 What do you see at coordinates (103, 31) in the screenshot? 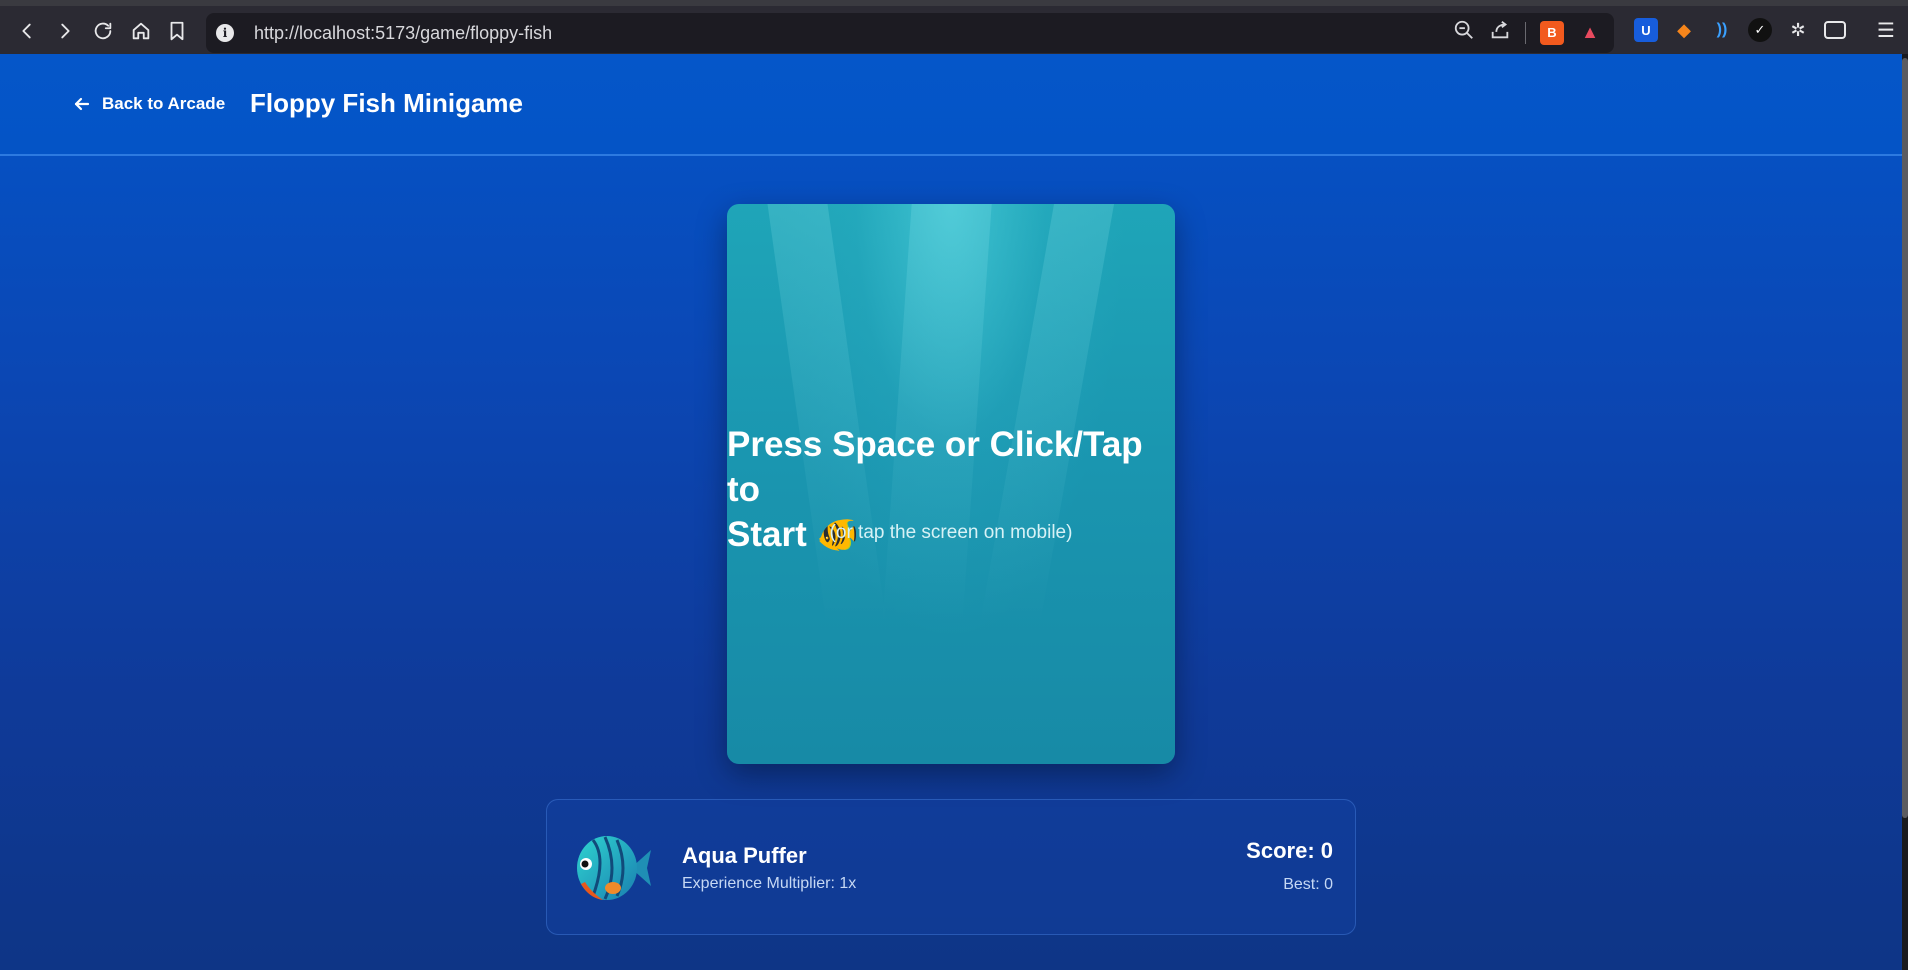
I see `reload-icon` at bounding box center [103, 31].